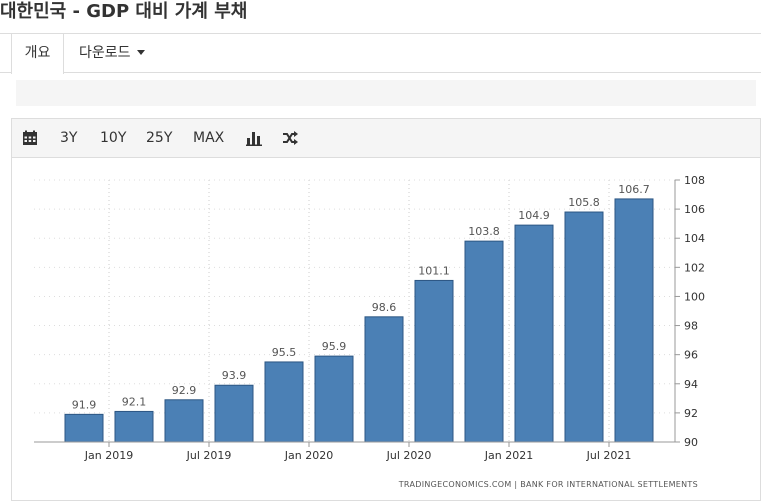 The image size is (761, 501). I want to click on bar-value-label: 106.7, so click(634, 189).